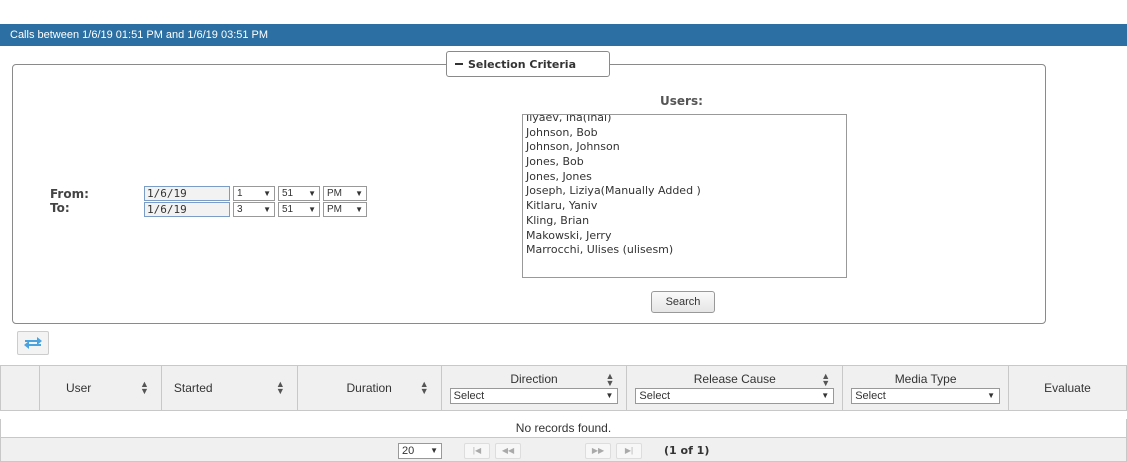  What do you see at coordinates (534, 379) in the screenshot?
I see `column-header-label: Direction` at bounding box center [534, 379].